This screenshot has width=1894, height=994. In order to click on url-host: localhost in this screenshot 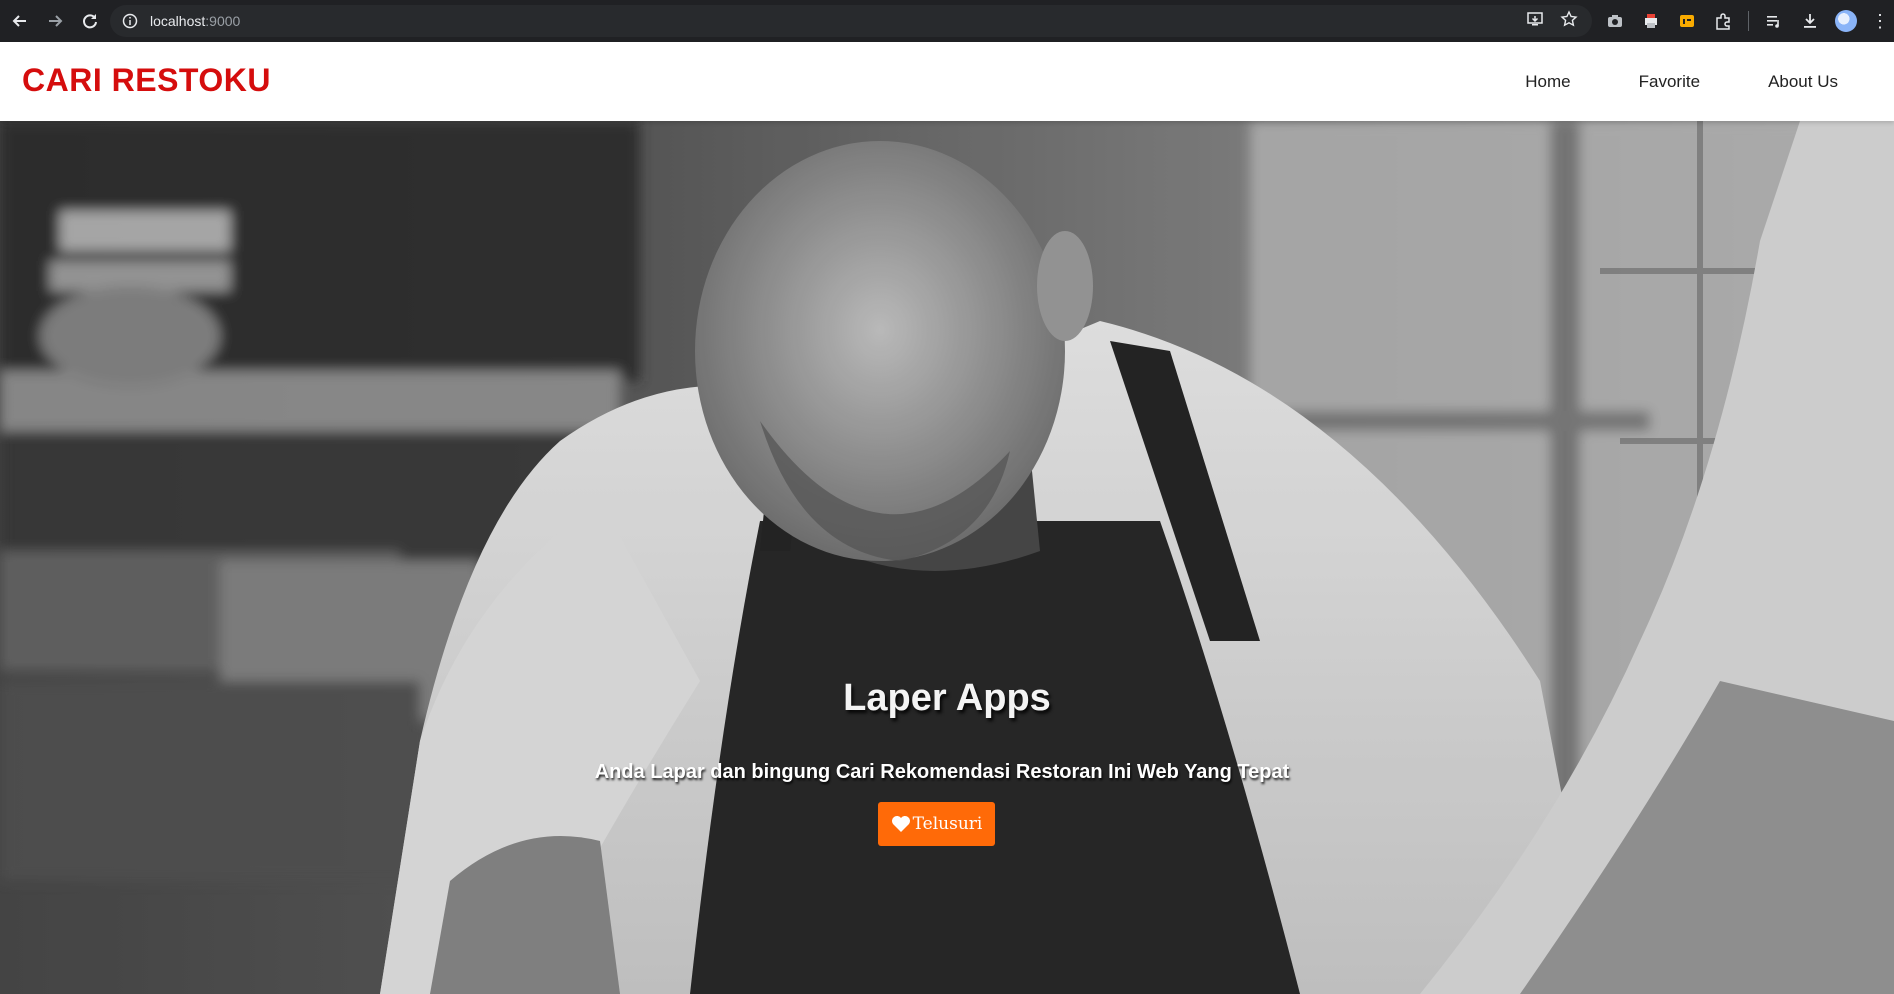, I will do `click(178, 21)`.